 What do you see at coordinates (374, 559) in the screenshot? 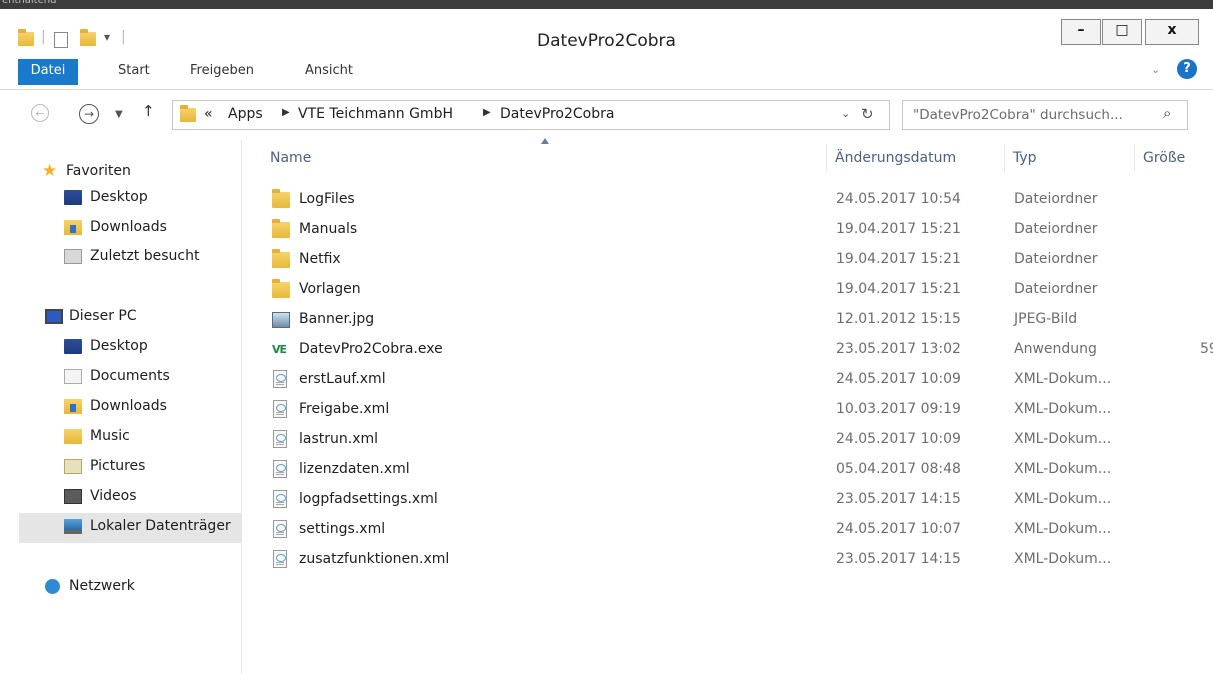
I see `file-name: zusatzfunktionen.xml` at bounding box center [374, 559].